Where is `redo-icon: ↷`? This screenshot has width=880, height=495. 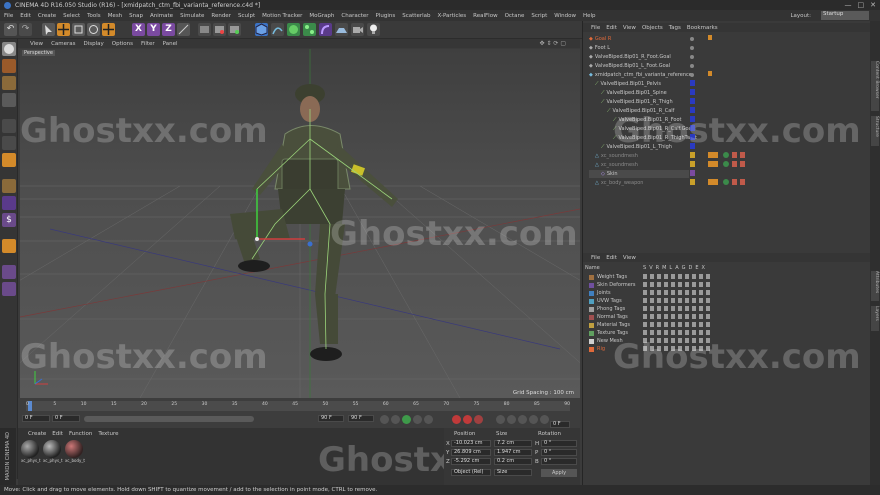
redo-icon: ↷ is located at coordinates (25, 29).